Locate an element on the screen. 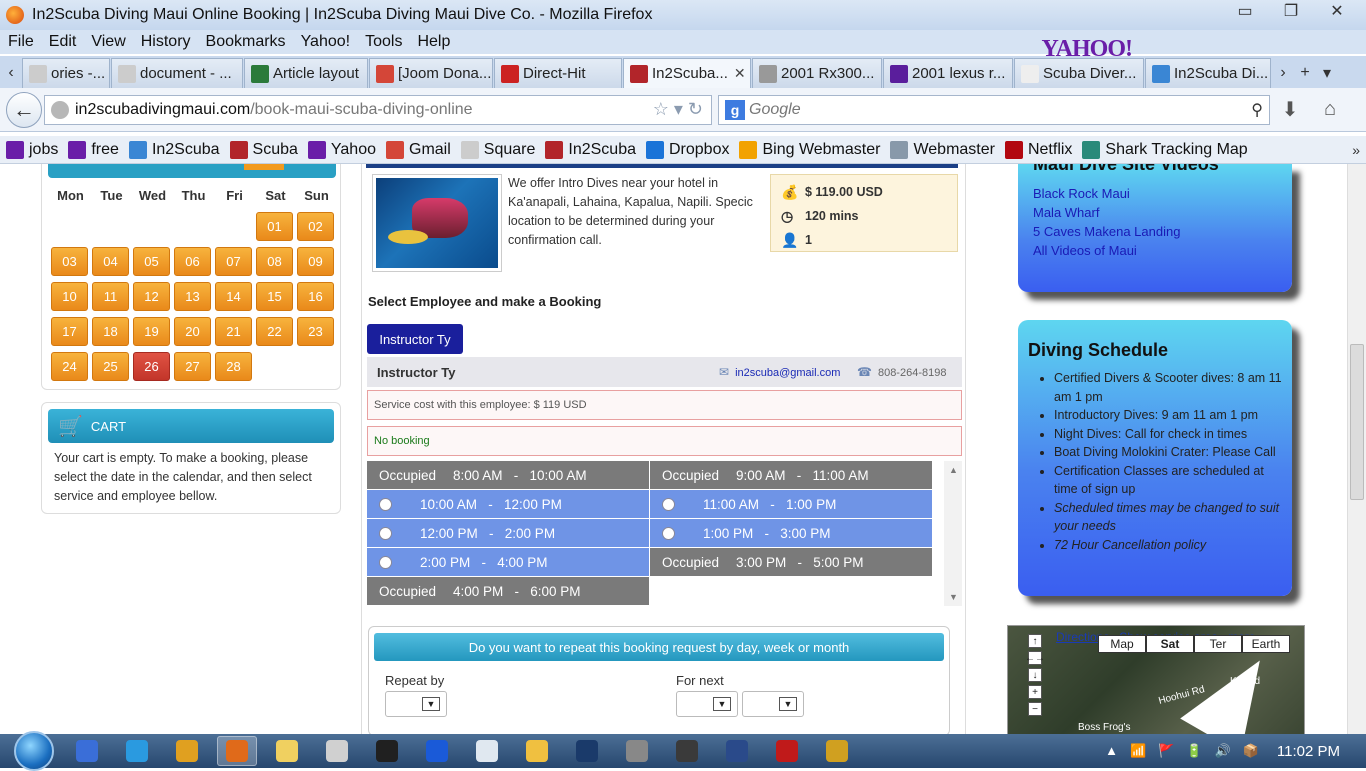 The image size is (1366, 771). back-button: ← is located at coordinates (24, 109).